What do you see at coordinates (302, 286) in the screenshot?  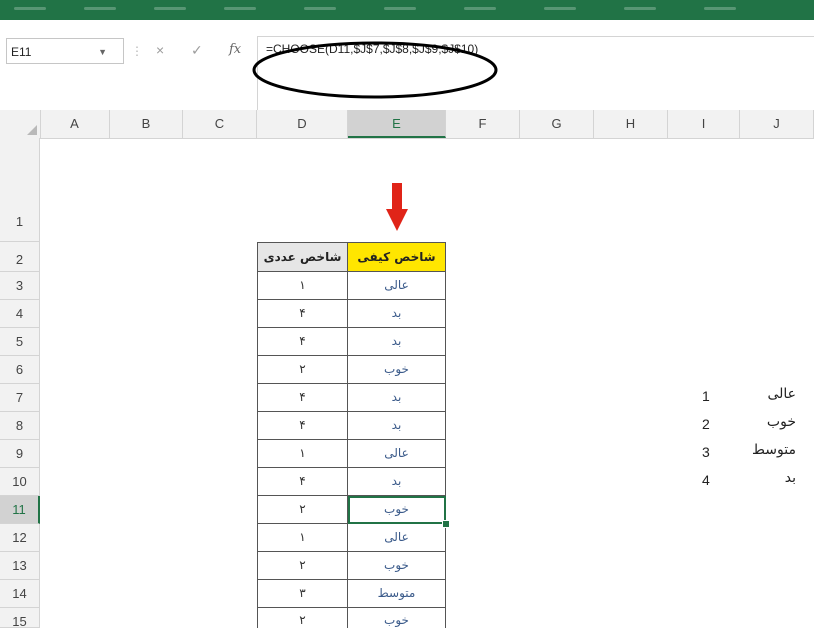 I see `table-cell-d3: ۱` at bounding box center [302, 286].